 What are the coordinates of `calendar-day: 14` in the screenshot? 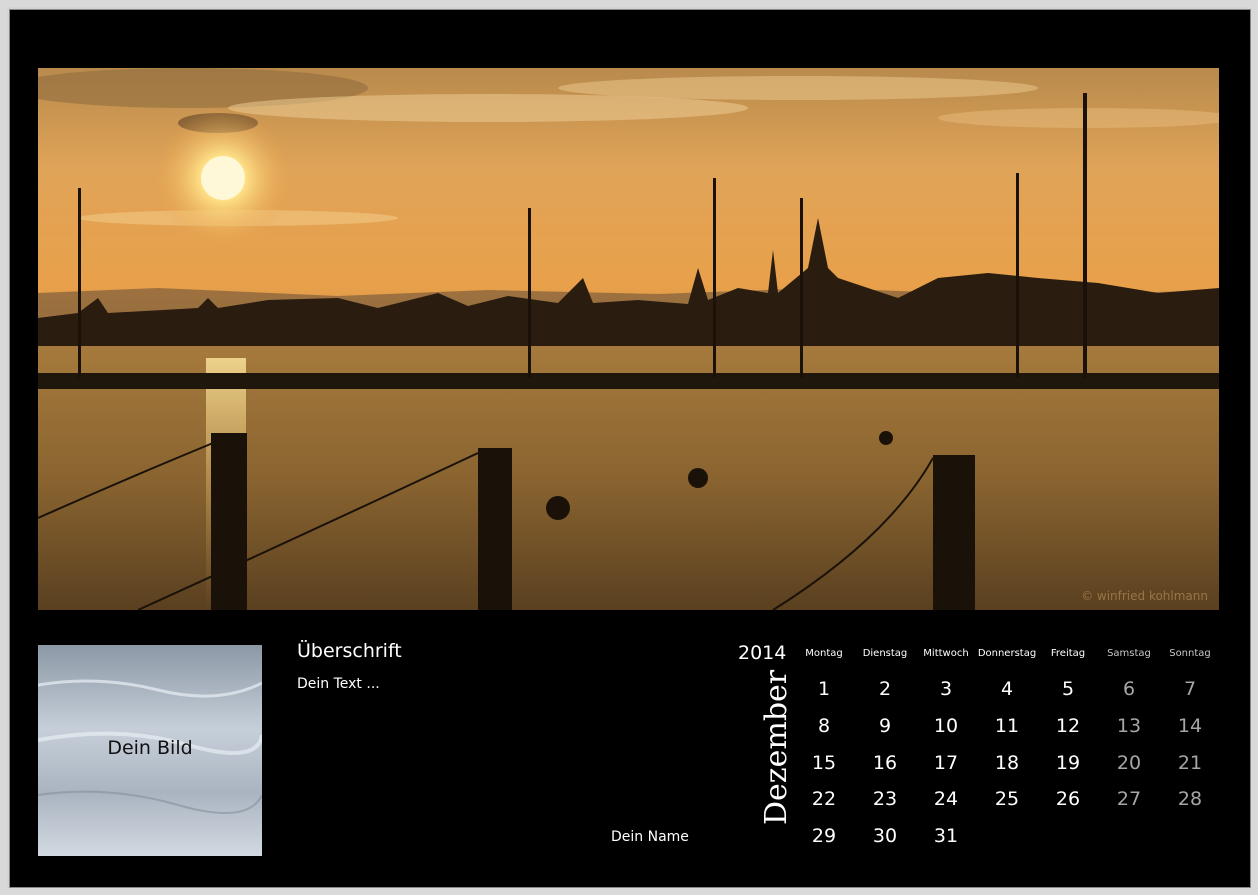 It's located at (1190, 726).